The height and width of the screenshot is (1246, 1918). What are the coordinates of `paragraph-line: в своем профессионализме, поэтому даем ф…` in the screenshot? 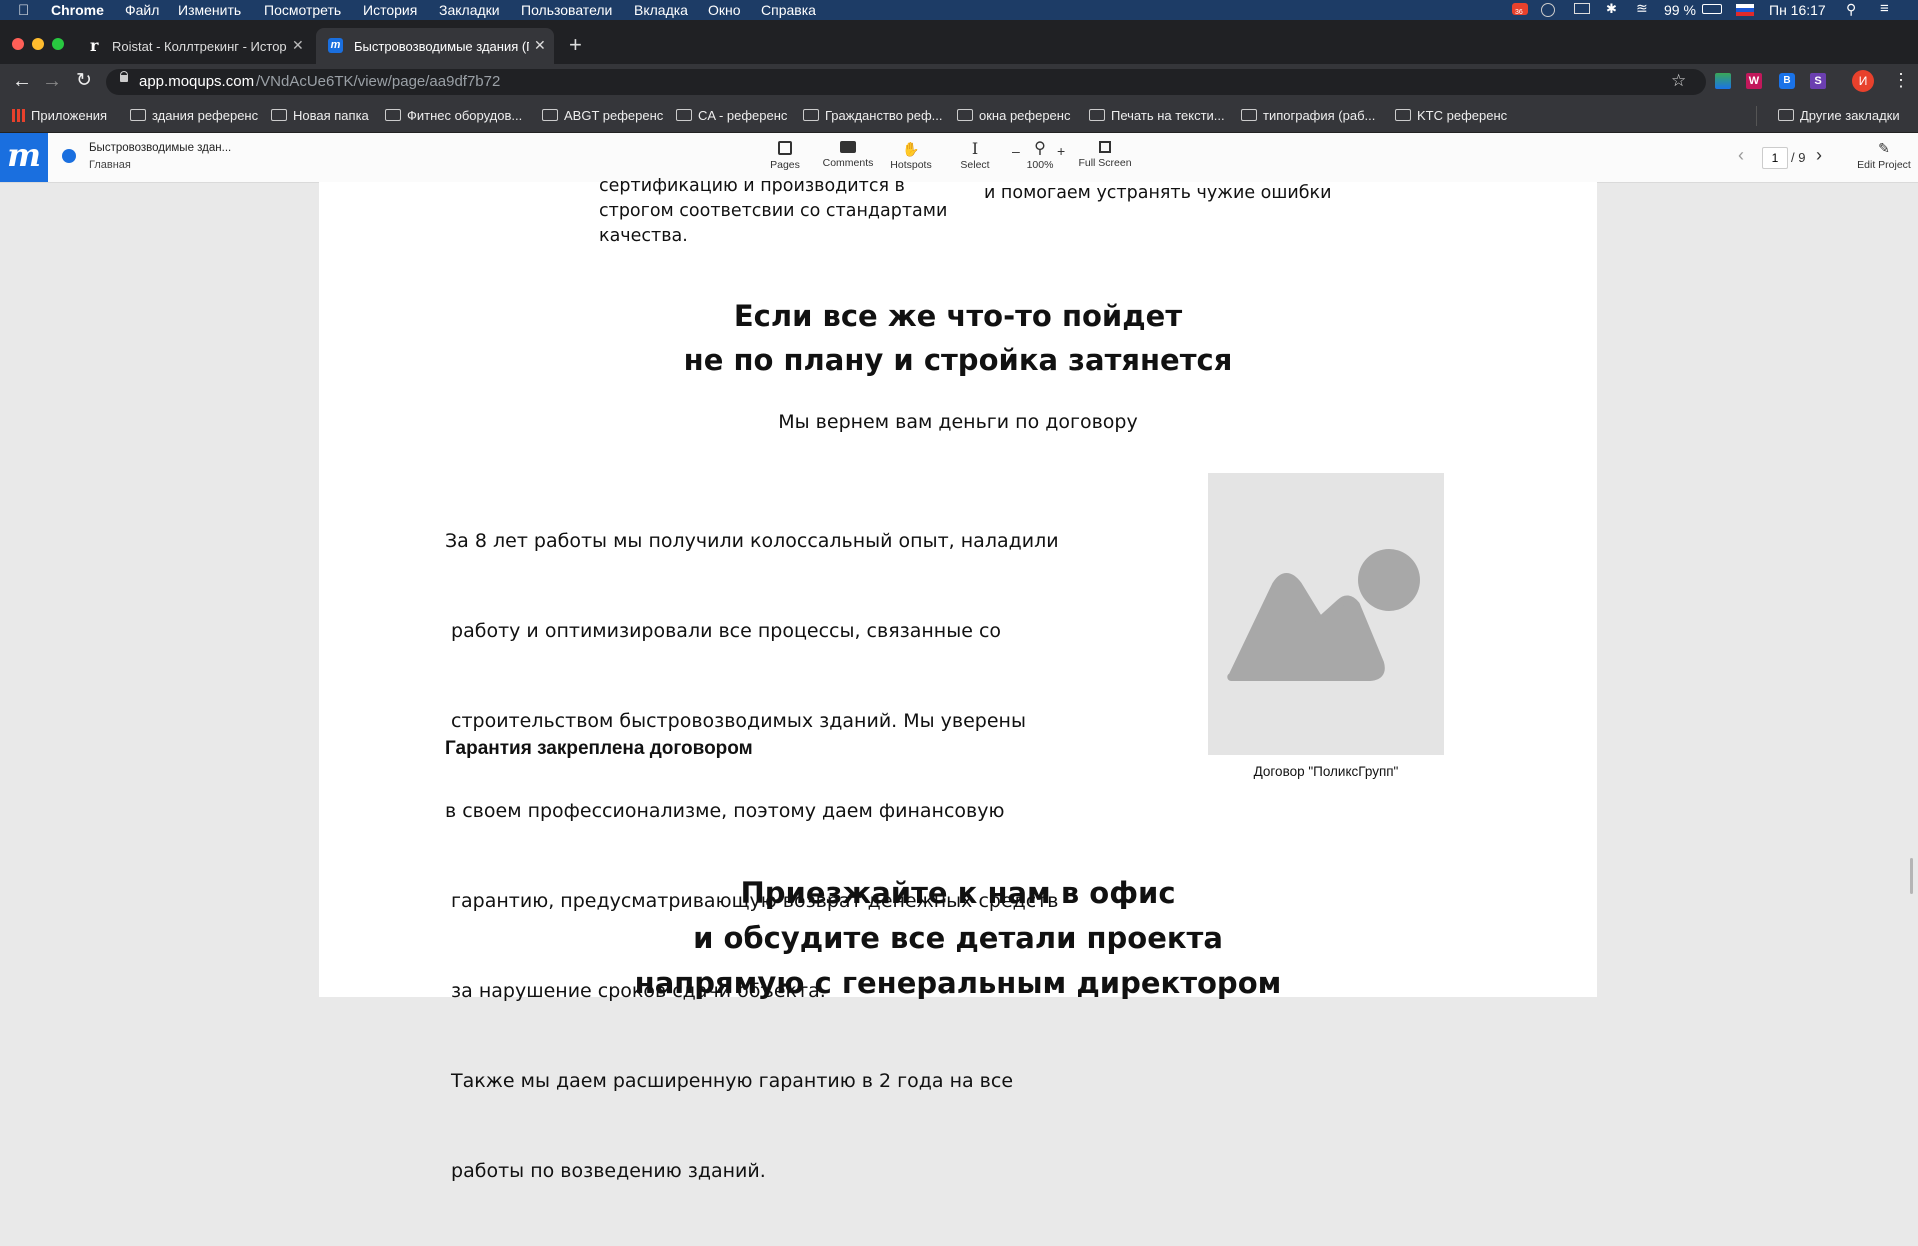 It's located at (725, 811).